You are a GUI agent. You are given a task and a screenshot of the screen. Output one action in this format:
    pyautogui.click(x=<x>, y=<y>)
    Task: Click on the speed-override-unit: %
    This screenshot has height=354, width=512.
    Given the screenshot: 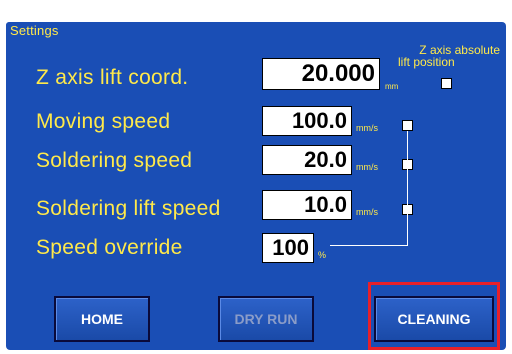 What is the action you would take?
    pyautogui.click(x=322, y=255)
    